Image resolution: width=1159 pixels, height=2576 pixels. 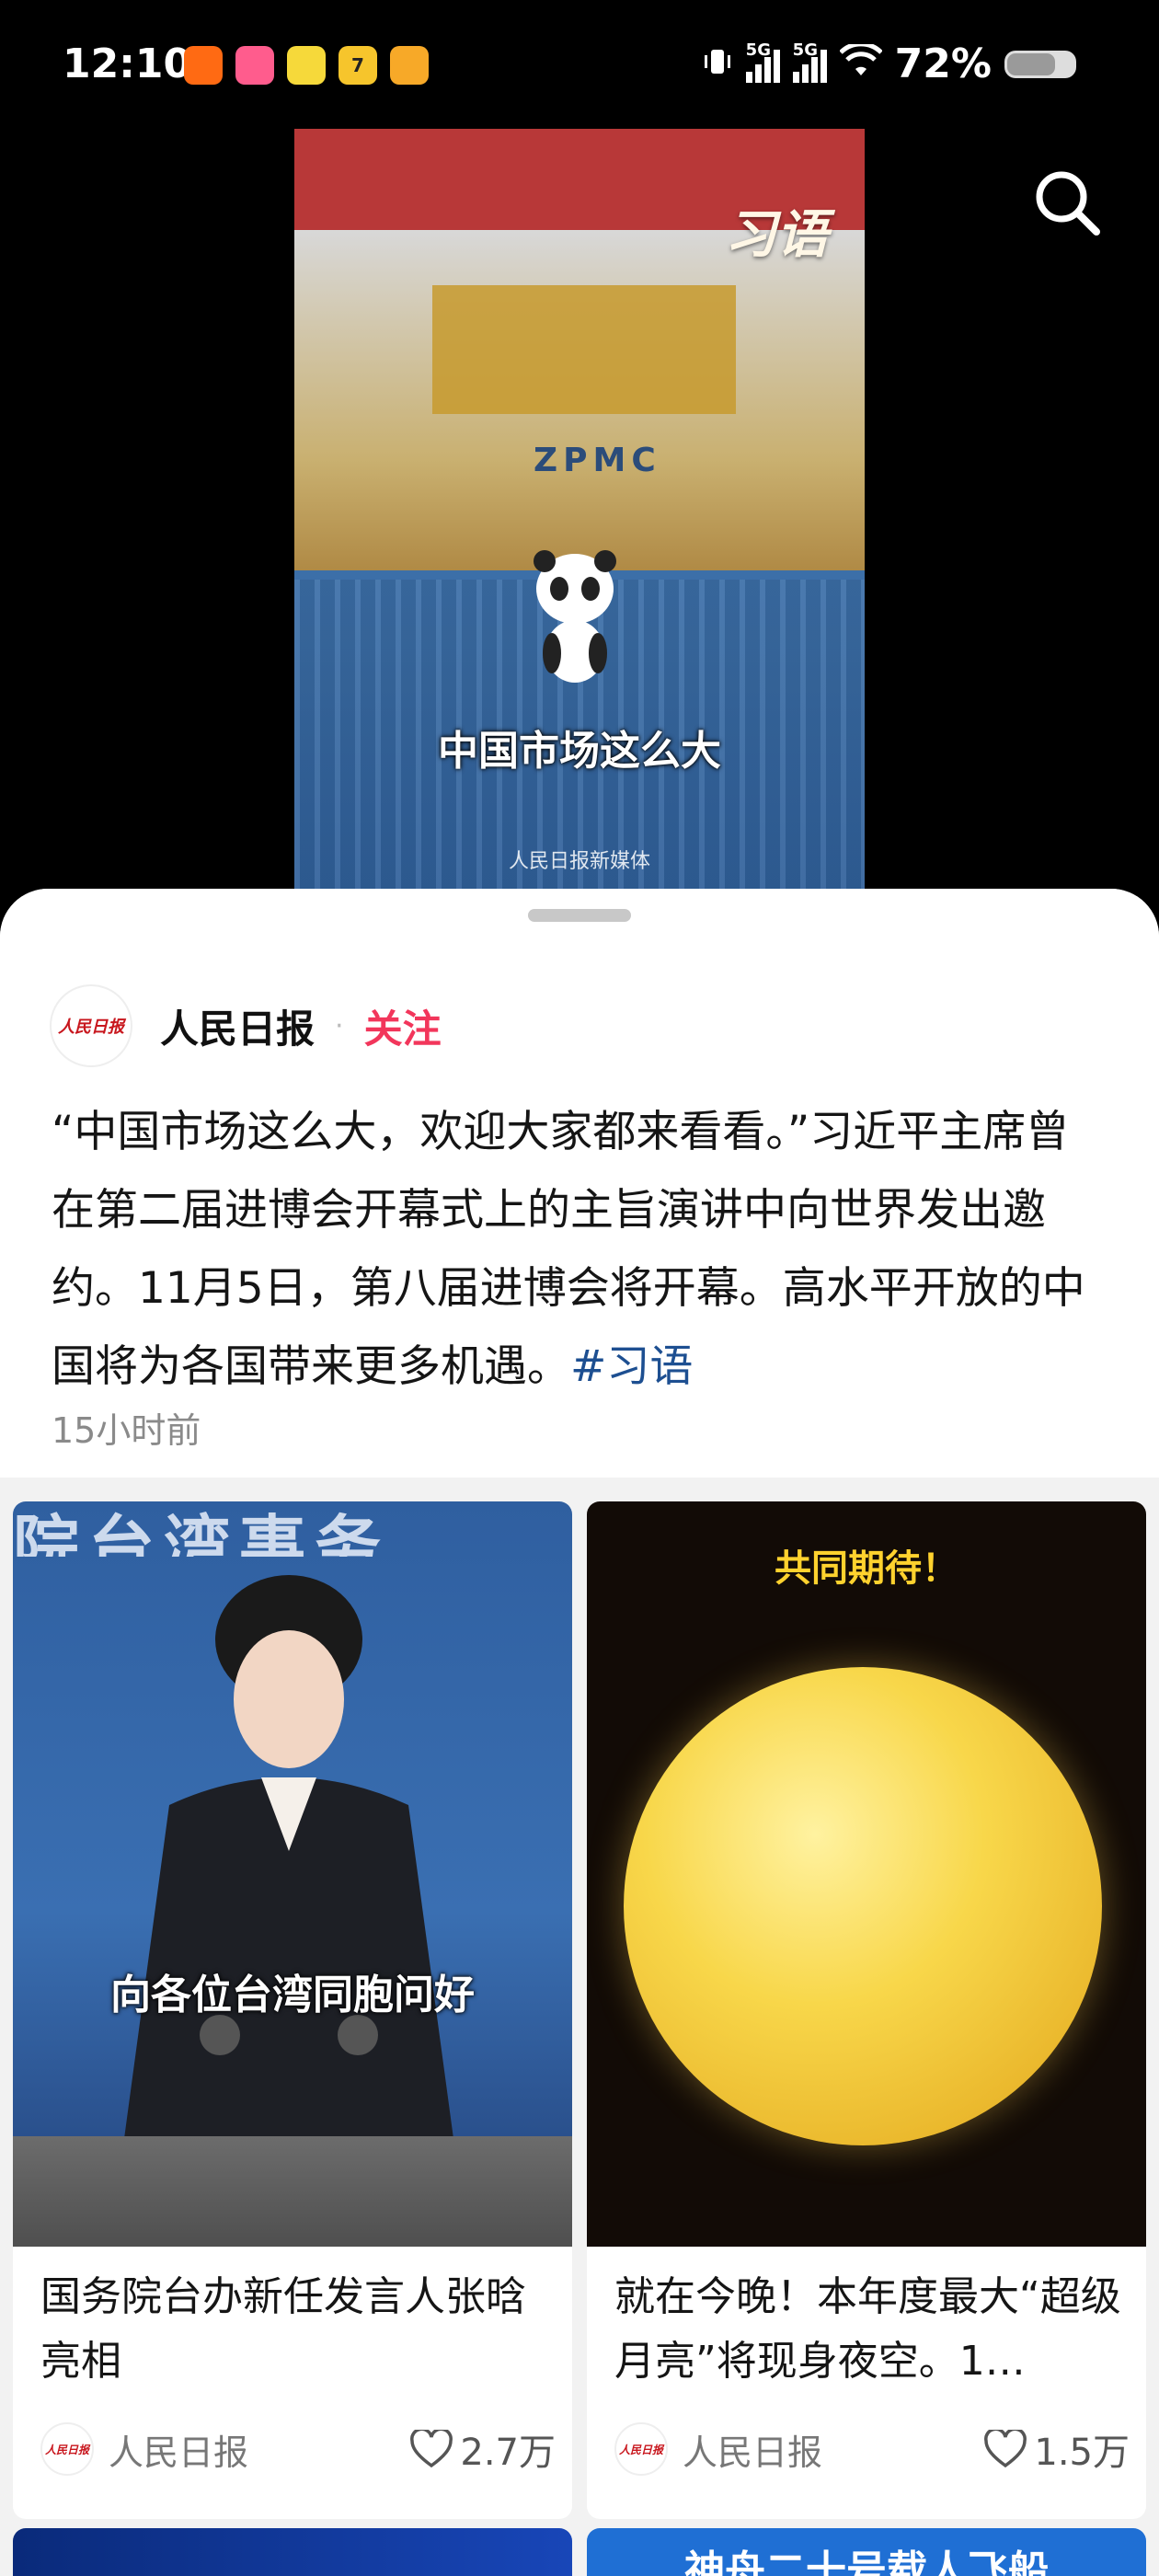 I want to click on feed-card-peek: 神舟二十号载人飞船, so click(x=866, y=2552).